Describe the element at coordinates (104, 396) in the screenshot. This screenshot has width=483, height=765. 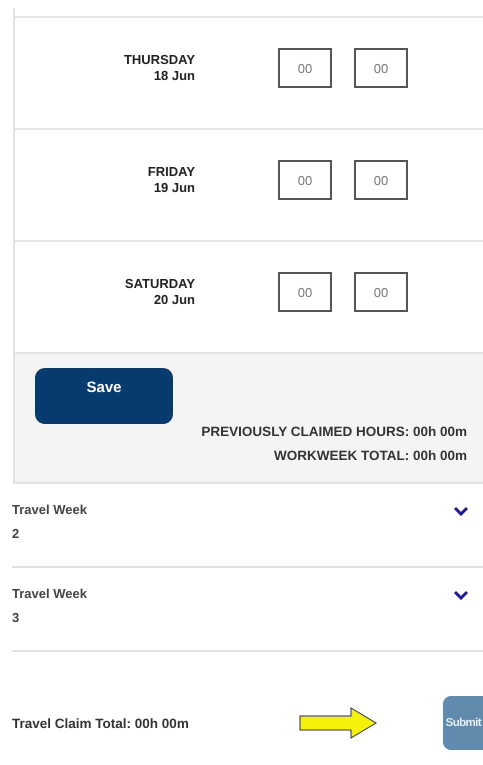
I see `save-button: Save` at that location.